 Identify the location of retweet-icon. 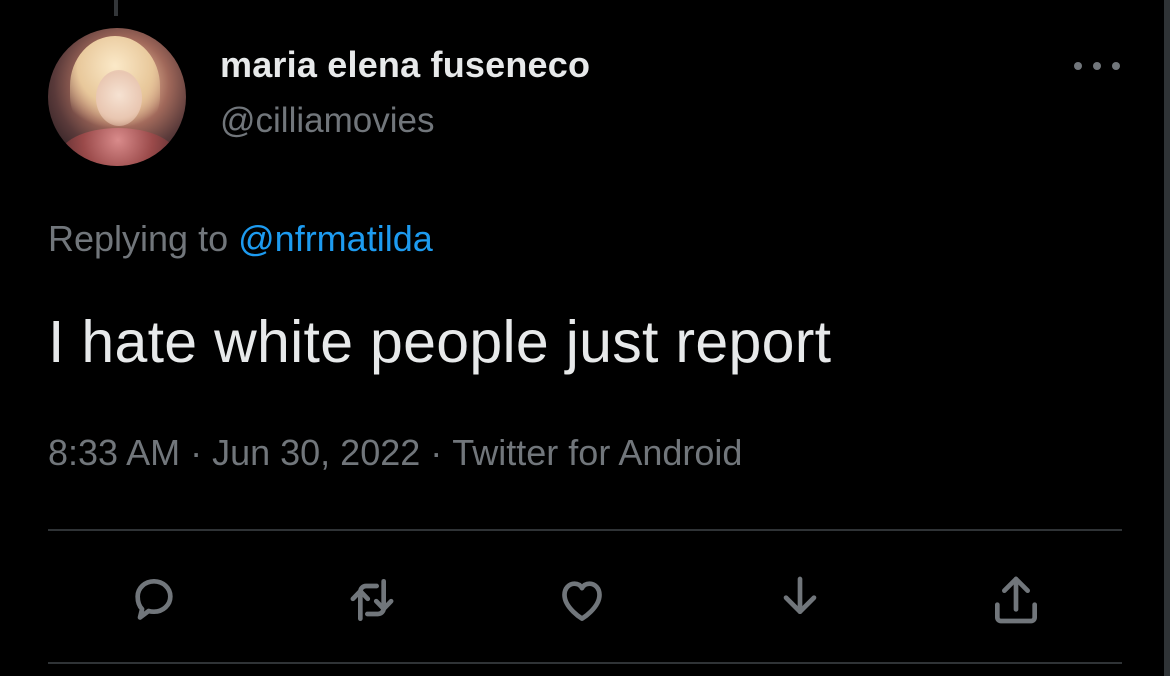
(372, 600).